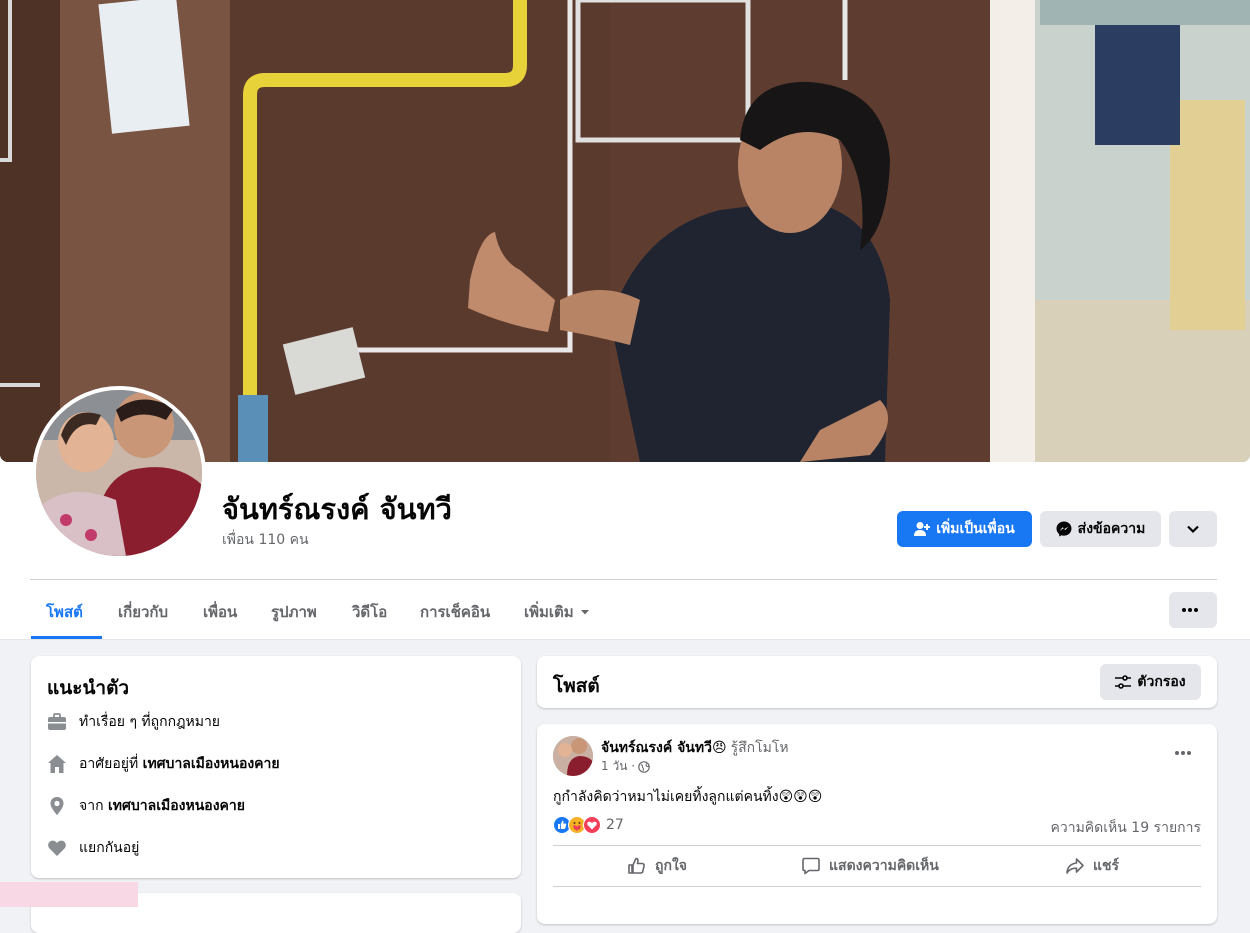 Image resolution: width=1250 pixels, height=933 pixels. What do you see at coordinates (877, 886) in the screenshot?
I see `action-divider-bottom` at bounding box center [877, 886].